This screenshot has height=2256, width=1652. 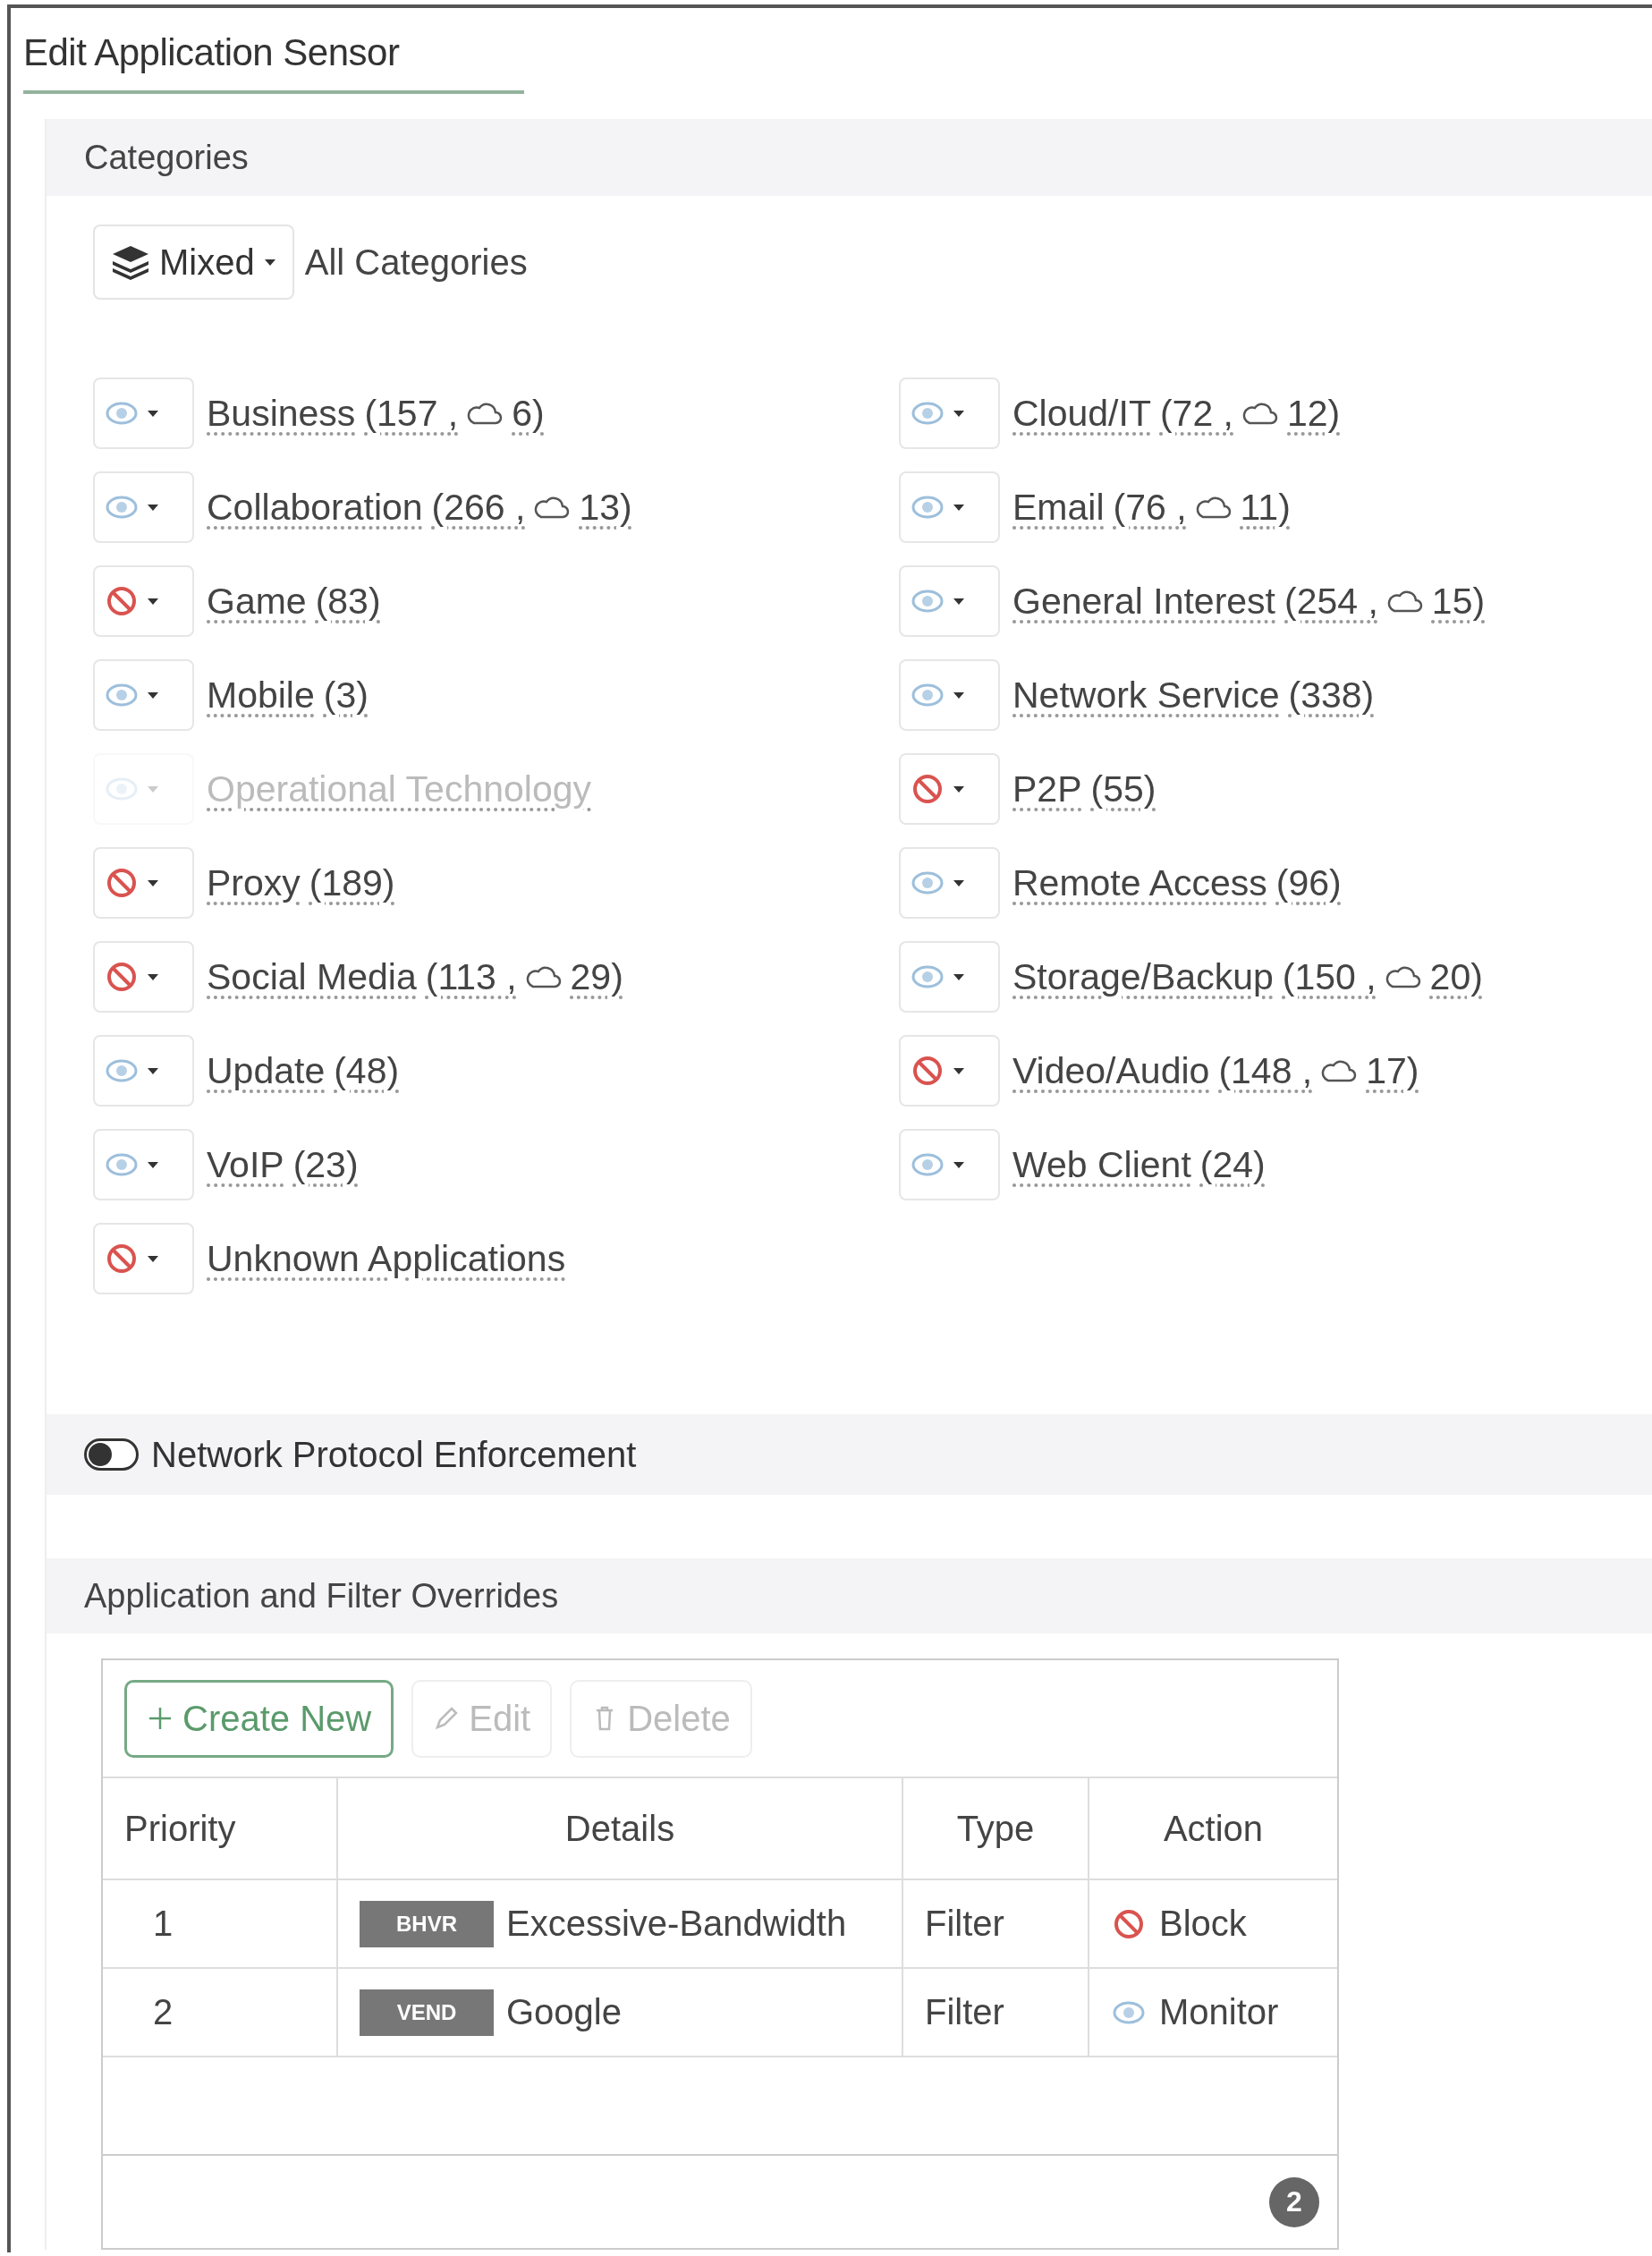 What do you see at coordinates (367, 1071) in the screenshot?
I see `category-count: (48)` at bounding box center [367, 1071].